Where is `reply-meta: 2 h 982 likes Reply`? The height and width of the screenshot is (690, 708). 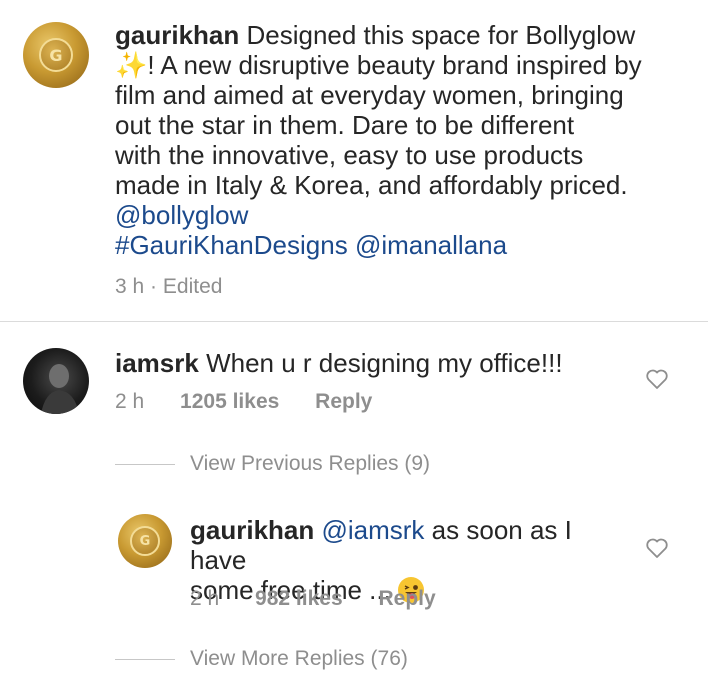
reply-meta: 2 h 982 likes Reply is located at coordinates (313, 599).